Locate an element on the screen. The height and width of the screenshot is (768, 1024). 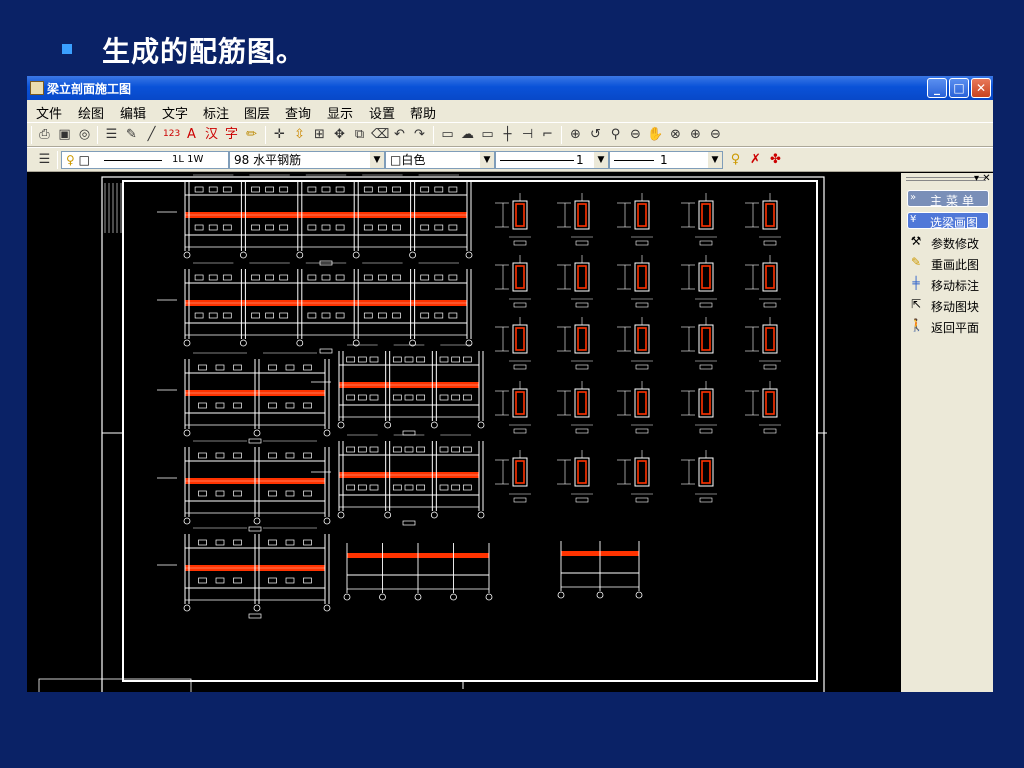
move-icon: ✥ is located at coordinates (339, 134).